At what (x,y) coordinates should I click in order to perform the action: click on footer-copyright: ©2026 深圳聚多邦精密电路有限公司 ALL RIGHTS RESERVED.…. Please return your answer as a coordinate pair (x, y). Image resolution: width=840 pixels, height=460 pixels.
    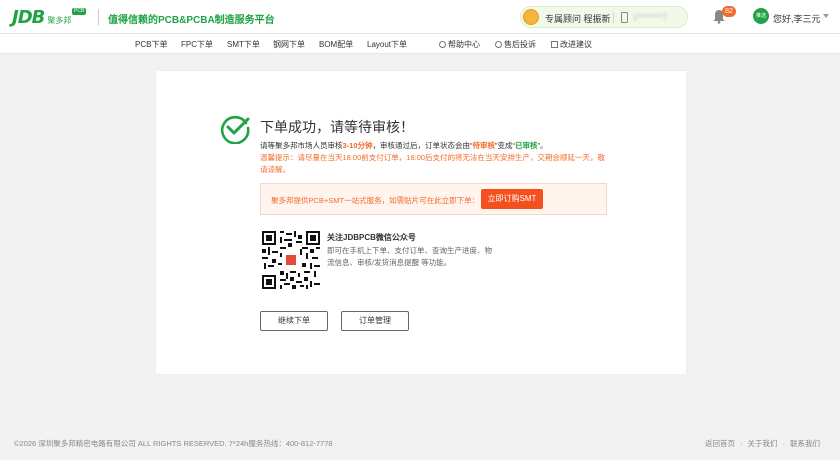
    Looking at the image, I should click on (173, 443).